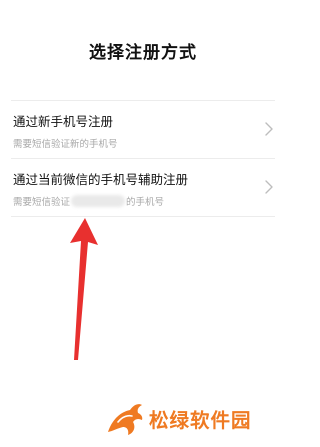 The width and height of the screenshot is (320, 447). What do you see at coordinates (145, 202) in the screenshot?
I see `subtitle-suffix: 的手机号` at bounding box center [145, 202].